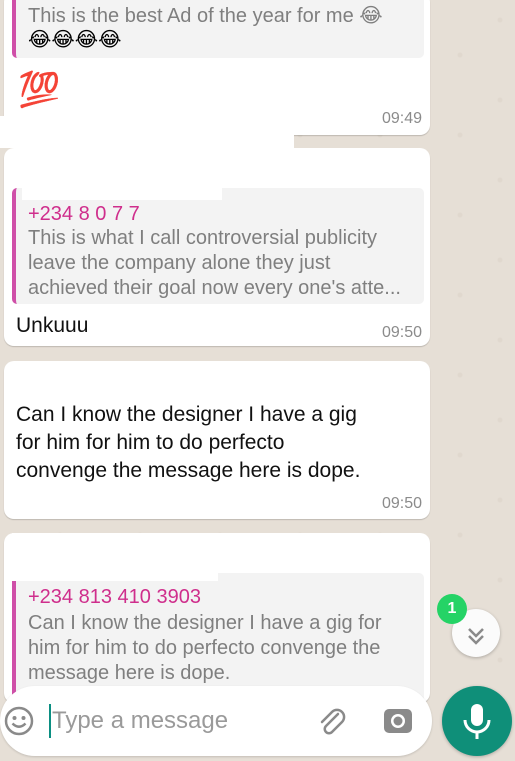  Describe the element at coordinates (452, 609) in the screenshot. I see `unread-count-badge: 1` at that location.